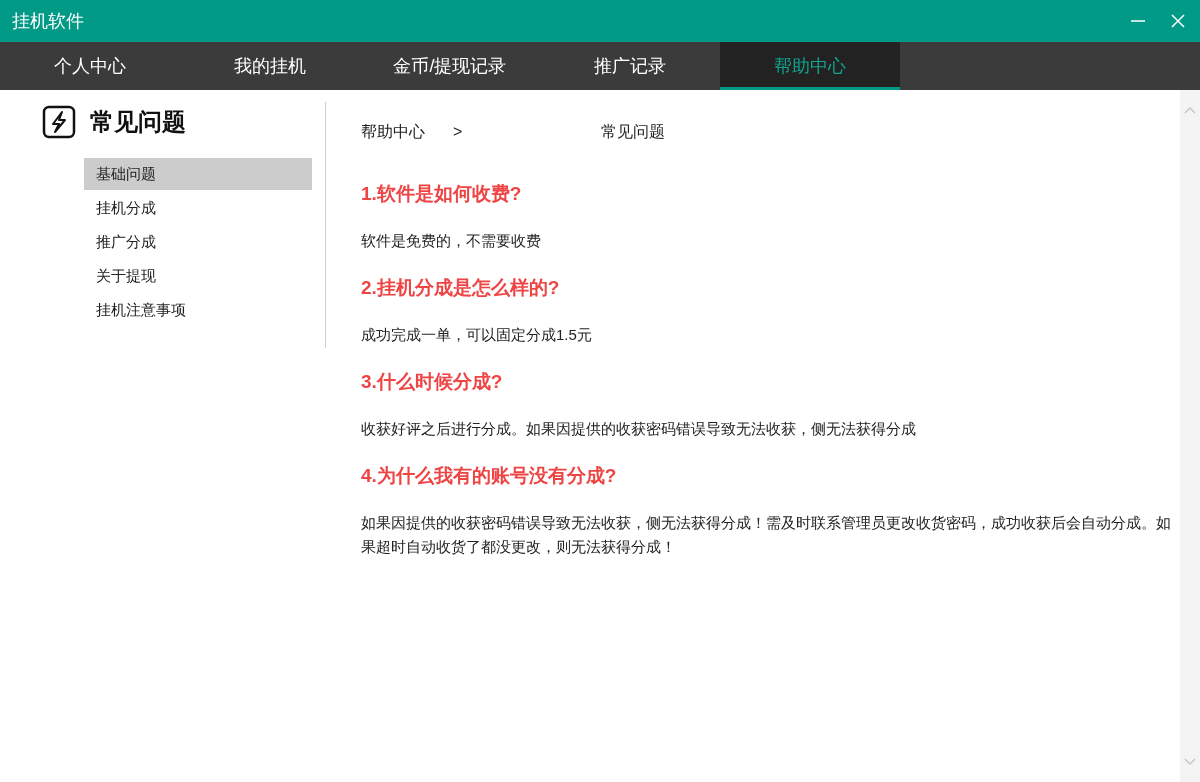  I want to click on scroll-up-icon, so click(1190, 110).